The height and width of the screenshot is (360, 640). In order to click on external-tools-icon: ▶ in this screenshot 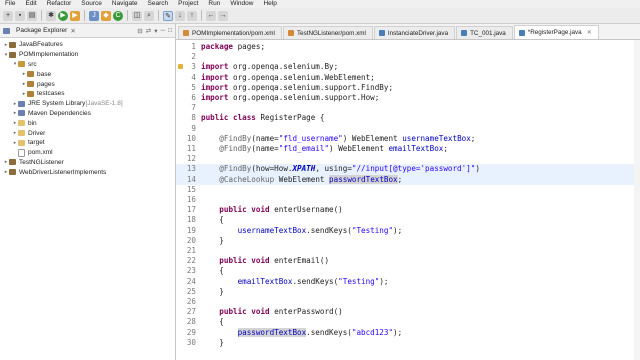, I will do `click(75, 15)`.